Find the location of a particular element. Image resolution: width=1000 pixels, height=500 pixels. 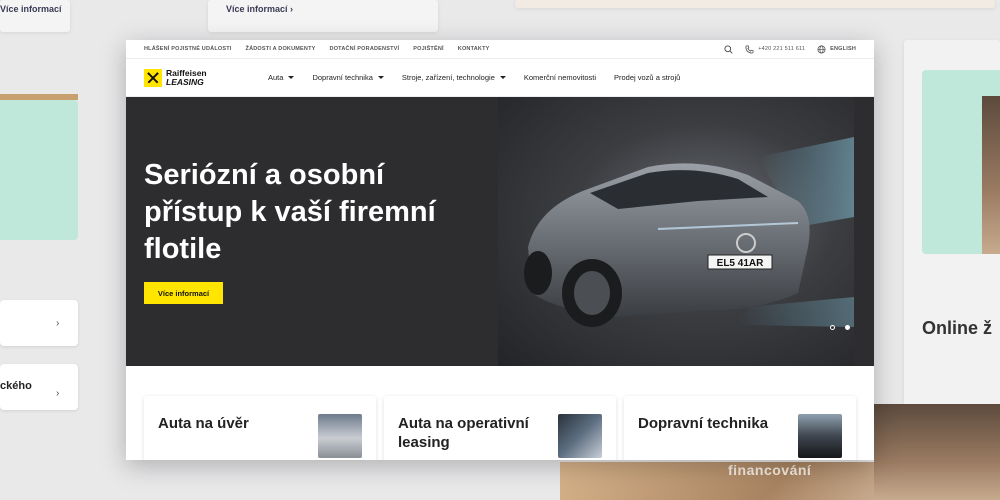

menu-item-nemovitosti: Komerční nemovitosti is located at coordinates (560, 77).